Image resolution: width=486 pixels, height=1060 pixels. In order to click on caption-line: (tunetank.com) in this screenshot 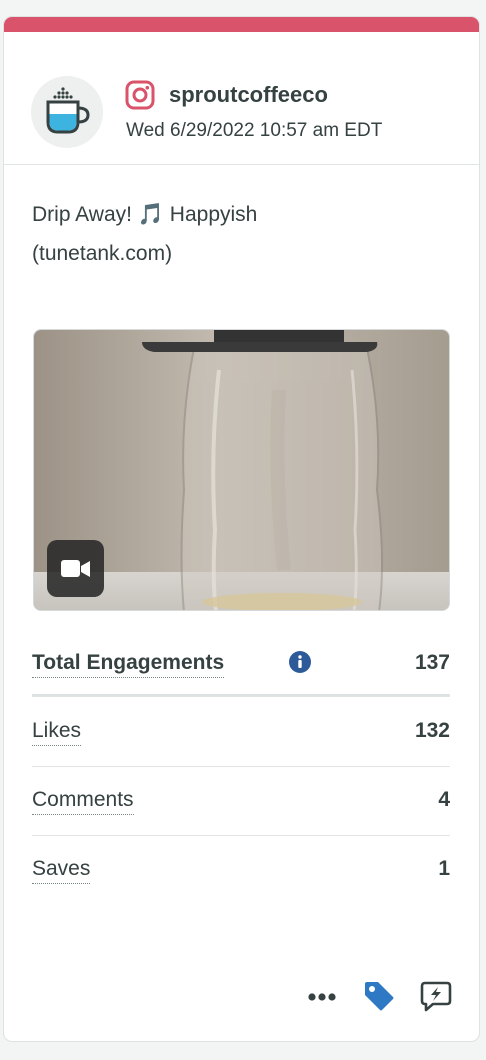, I will do `click(102, 253)`.